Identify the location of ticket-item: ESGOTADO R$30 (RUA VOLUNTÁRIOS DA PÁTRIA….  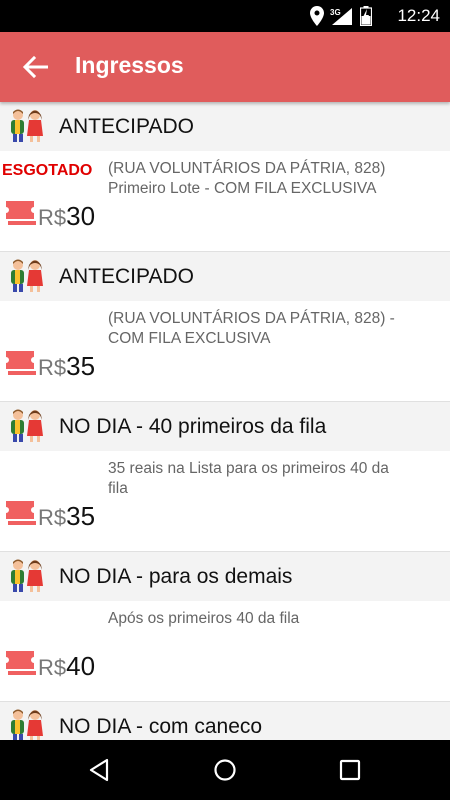
(225, 201).